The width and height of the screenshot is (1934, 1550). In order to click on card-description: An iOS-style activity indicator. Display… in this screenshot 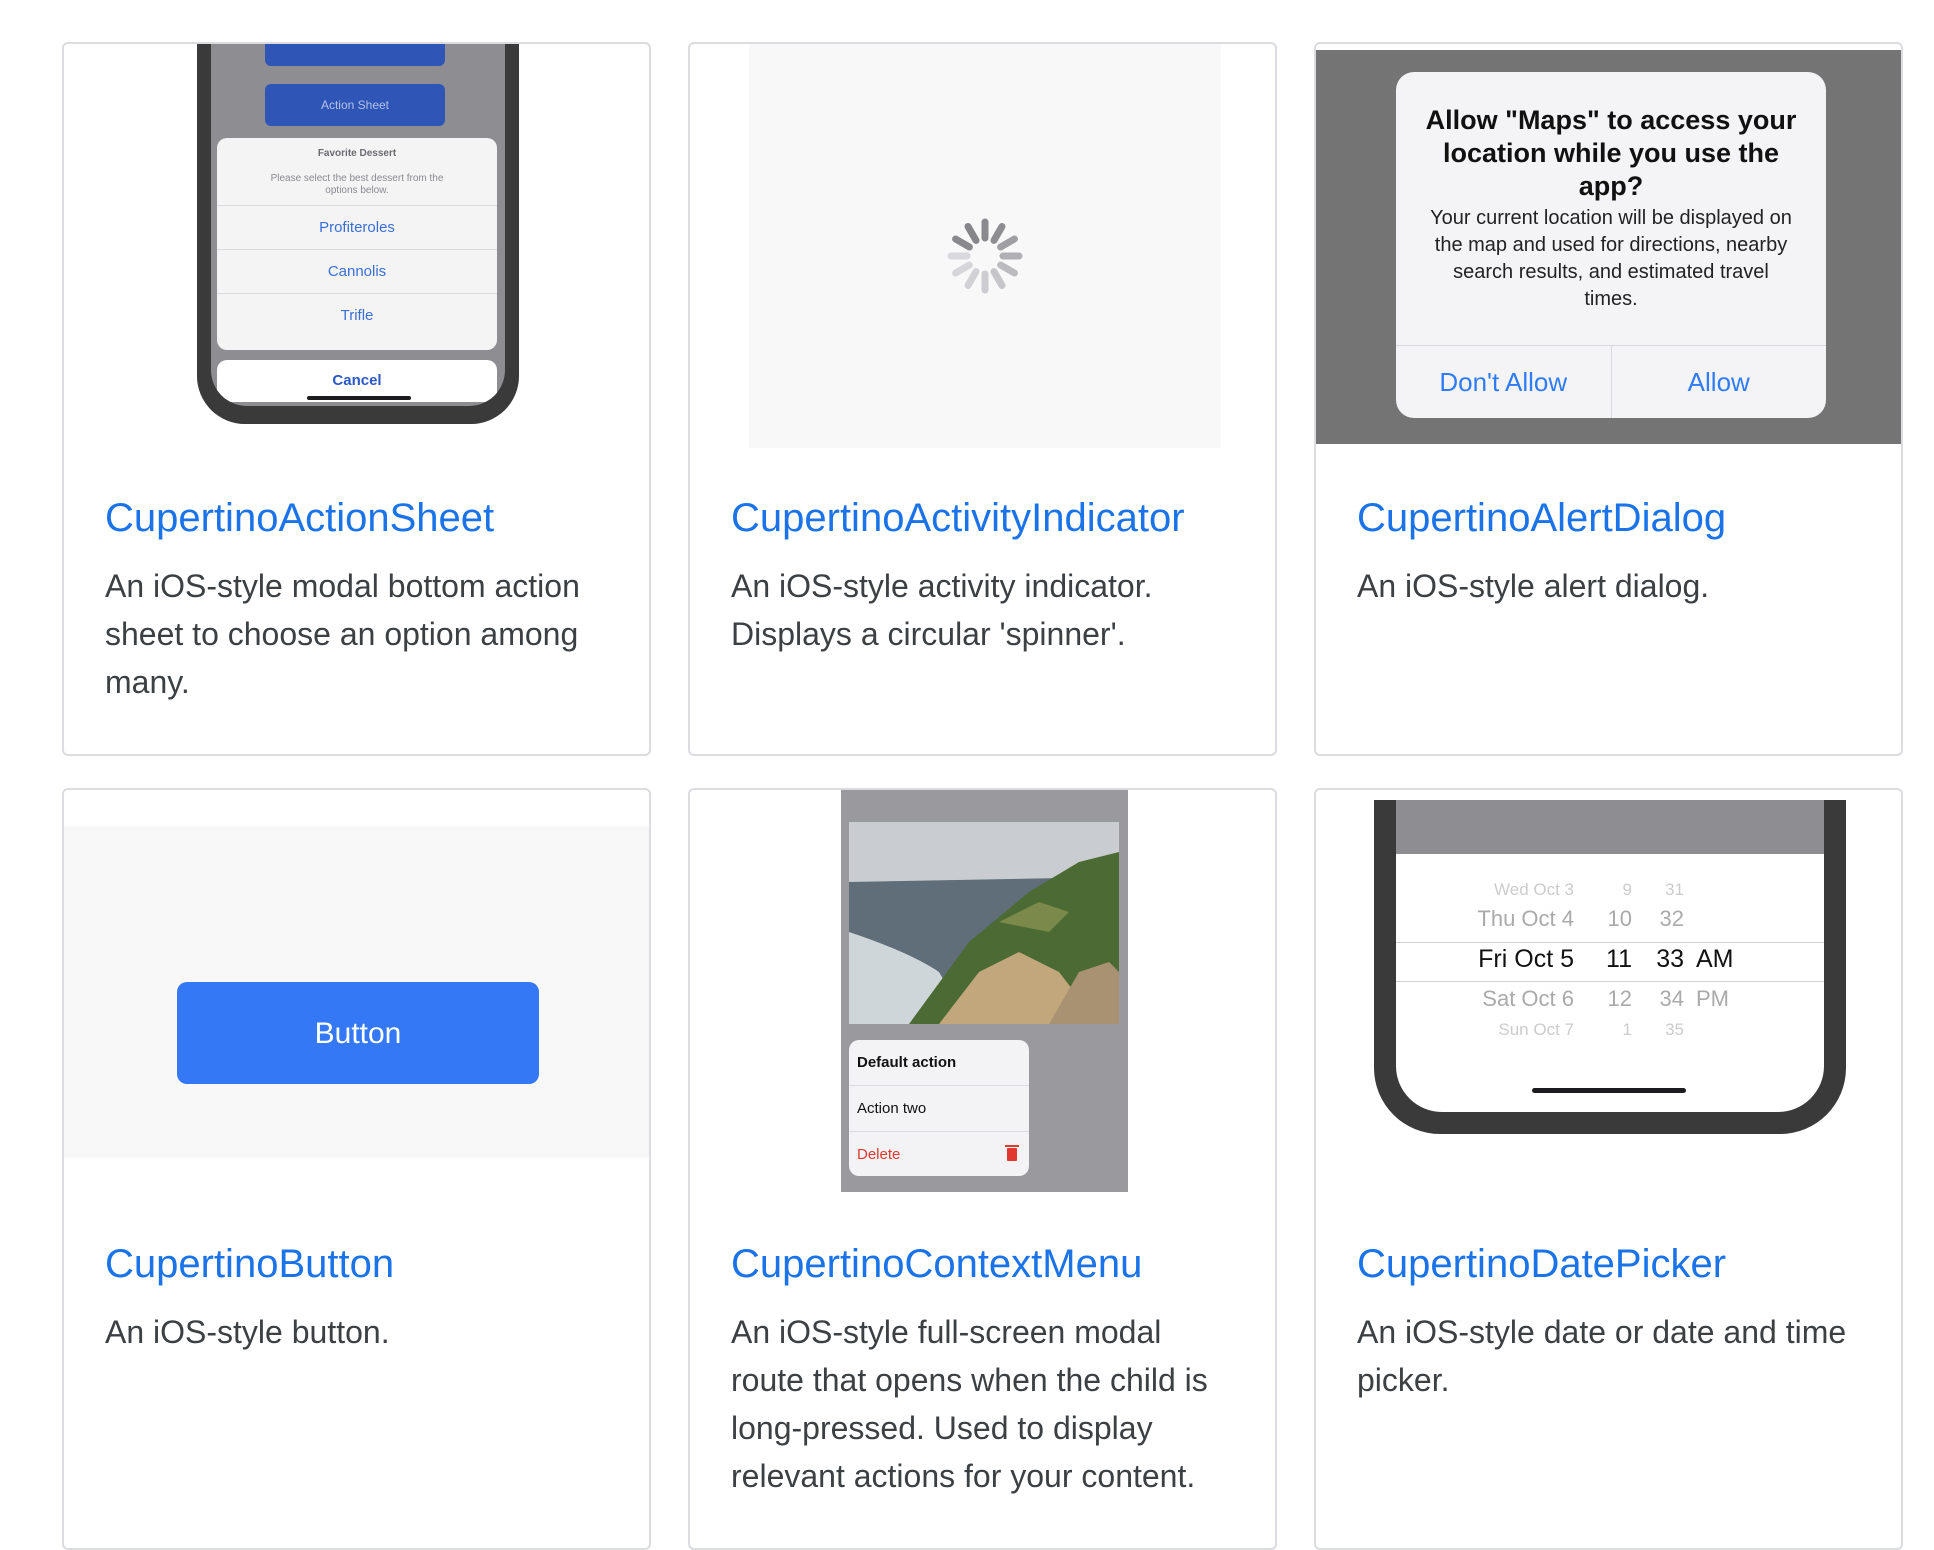, I will do `click(942, 610)`.